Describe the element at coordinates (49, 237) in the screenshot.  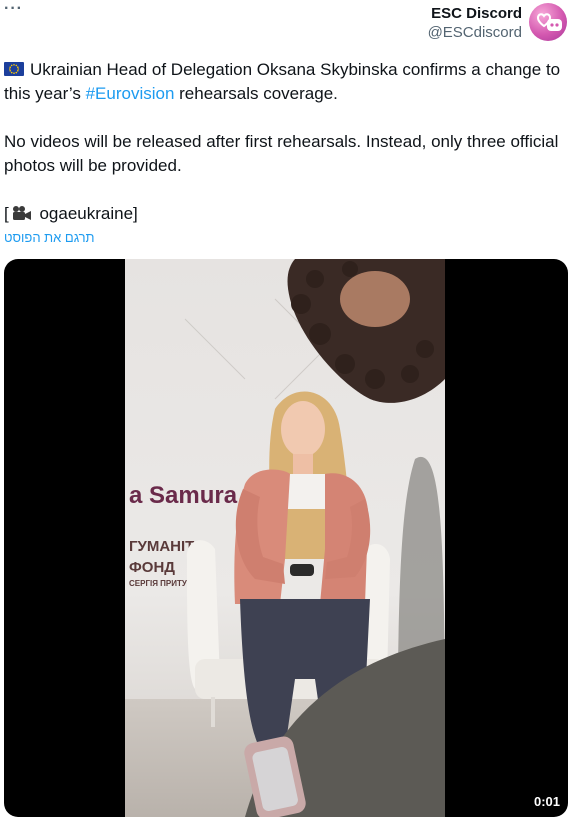
I see `translate-post-link: תרגם את הפוסט` at that location.